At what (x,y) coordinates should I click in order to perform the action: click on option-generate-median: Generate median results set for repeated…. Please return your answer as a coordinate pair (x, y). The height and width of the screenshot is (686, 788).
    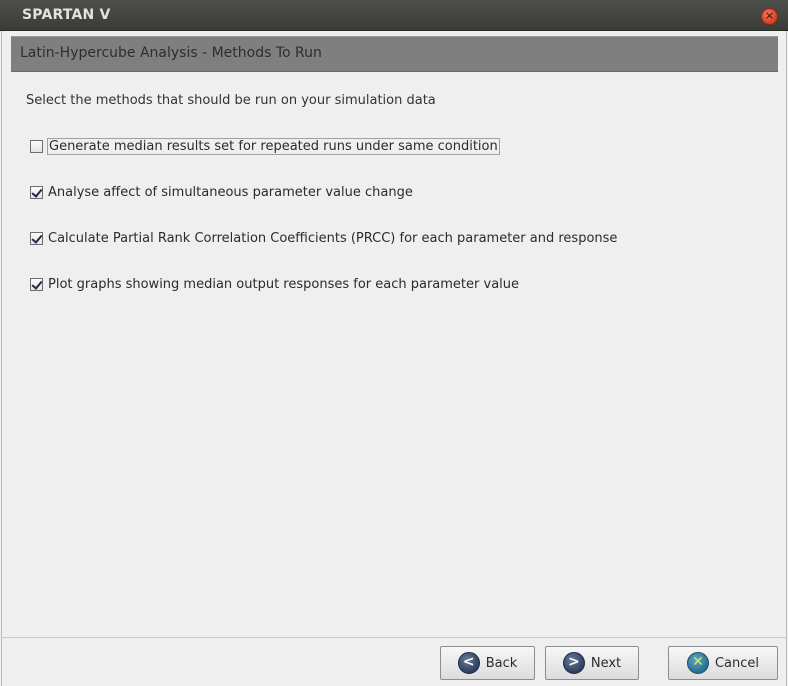
    Looking at the image, I should click on (265, 146).